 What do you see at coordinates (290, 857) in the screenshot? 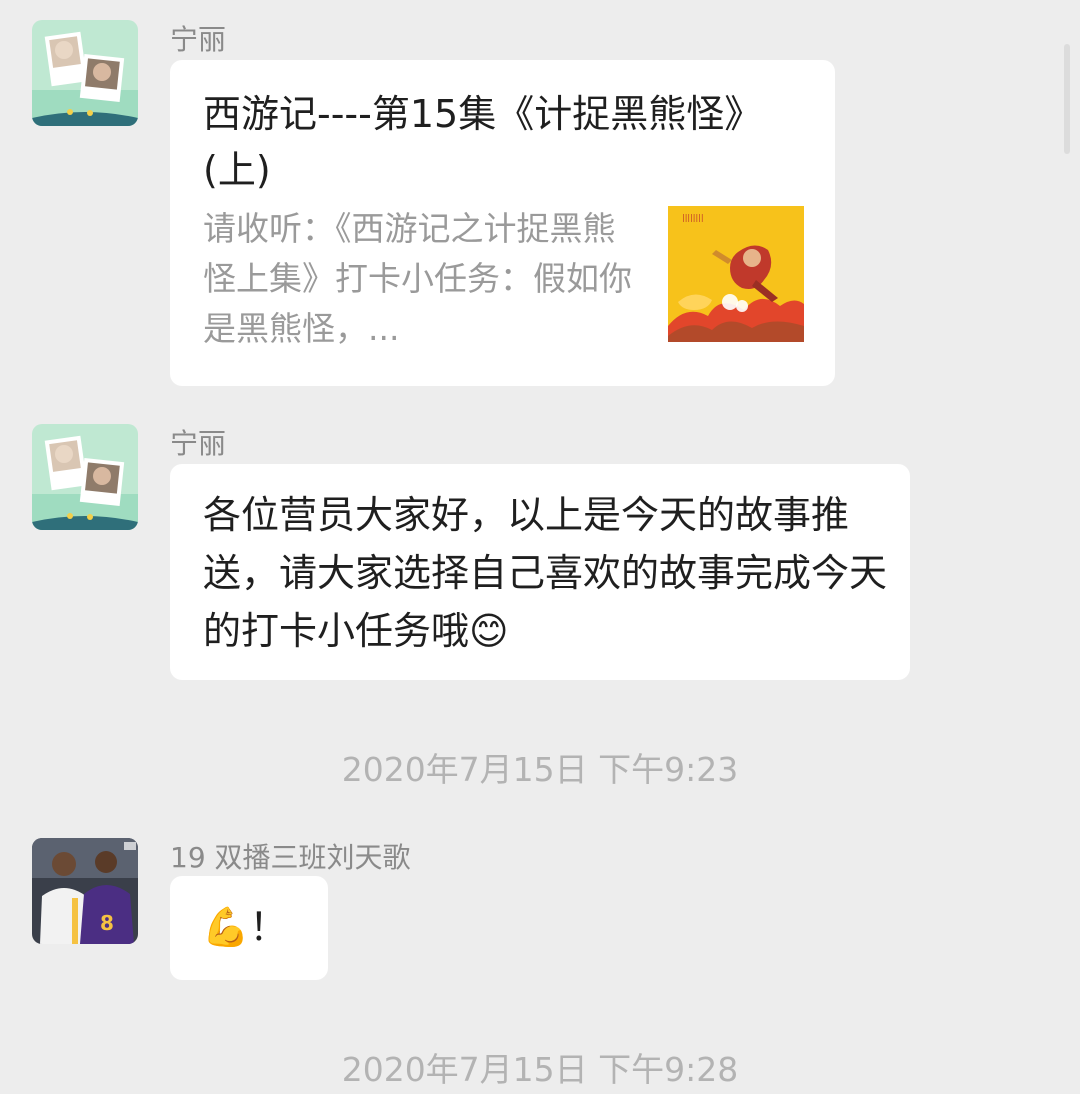
I see `sender-name: 19 双播三班刘天歌` at bounding box center [290, 857].